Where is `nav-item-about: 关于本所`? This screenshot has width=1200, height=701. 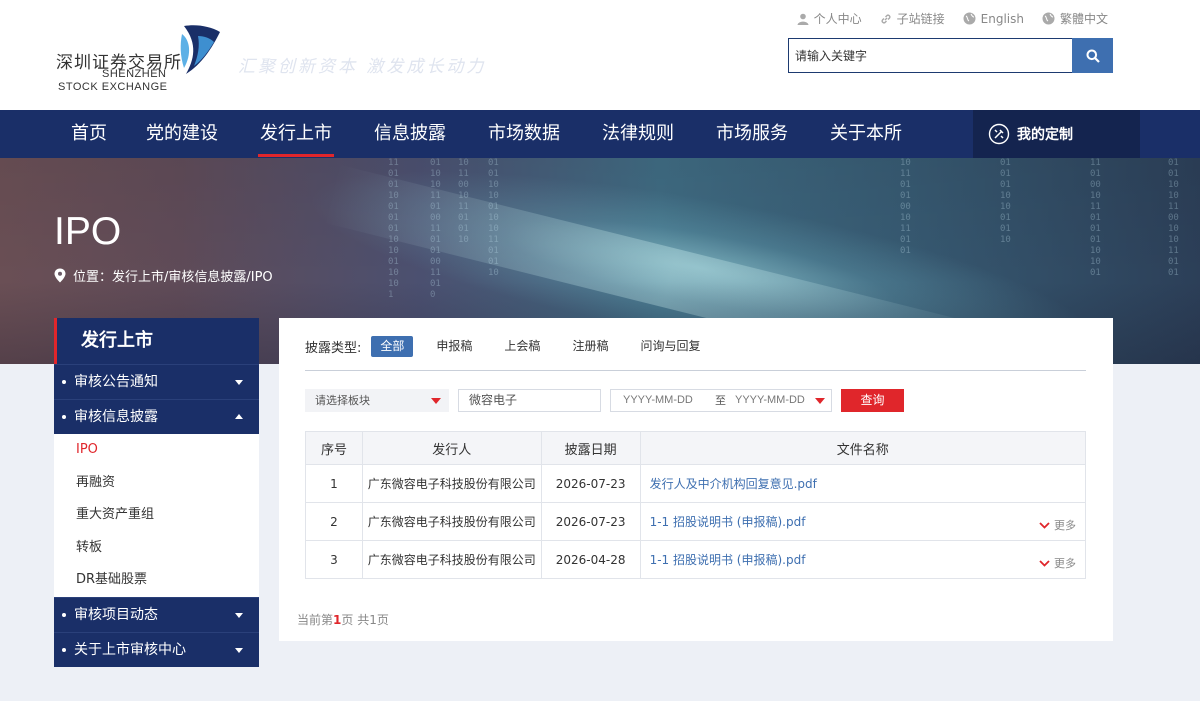 nav-item-about: 关于本所 is located at coordinates (866, 134).